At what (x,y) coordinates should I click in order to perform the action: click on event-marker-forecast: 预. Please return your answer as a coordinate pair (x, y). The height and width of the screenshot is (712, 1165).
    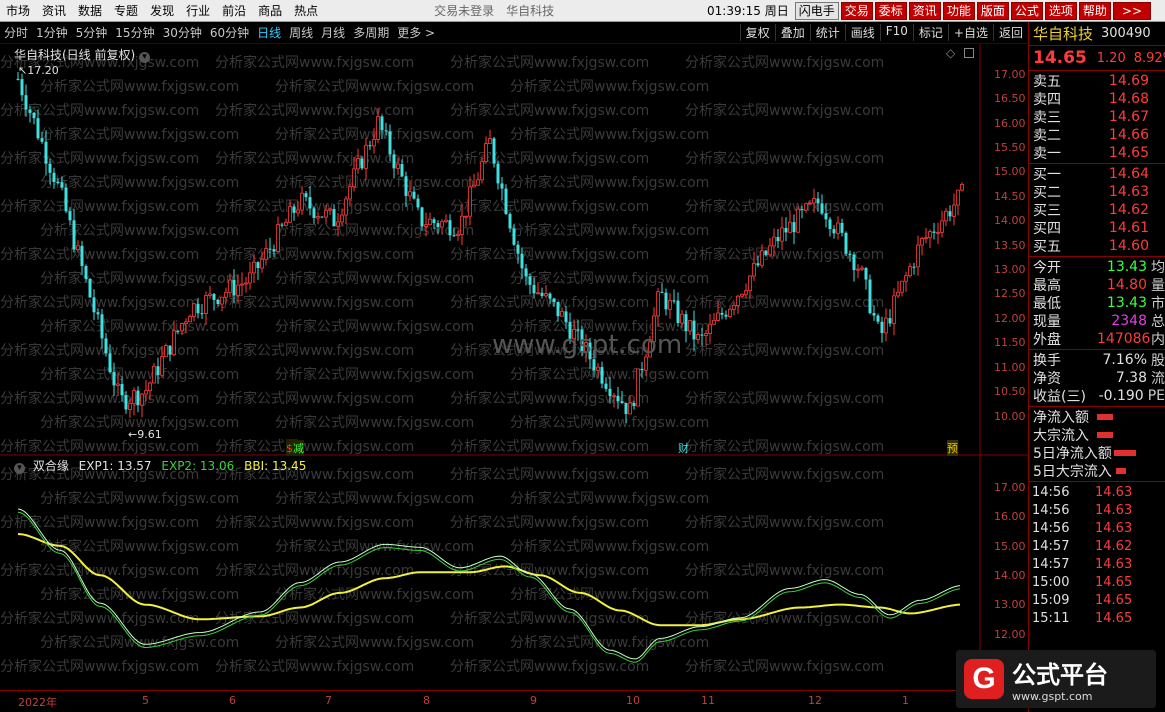
    Looking at the image, I should click on (952, 448).